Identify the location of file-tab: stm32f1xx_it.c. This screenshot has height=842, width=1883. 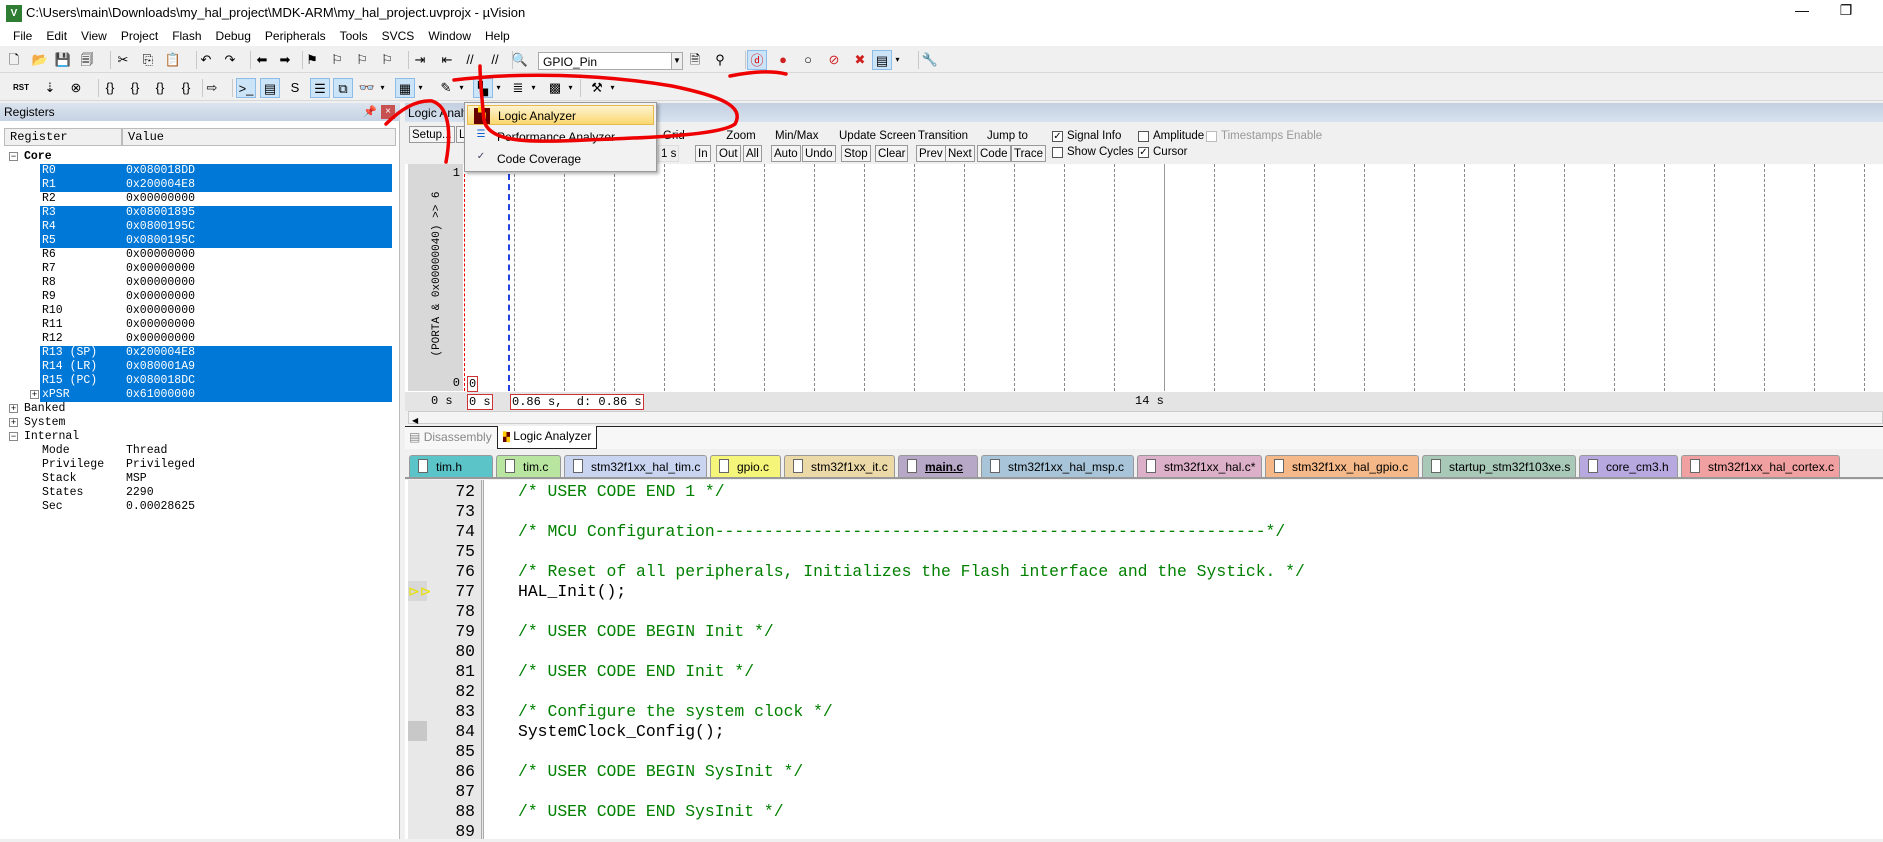
(839, 466).